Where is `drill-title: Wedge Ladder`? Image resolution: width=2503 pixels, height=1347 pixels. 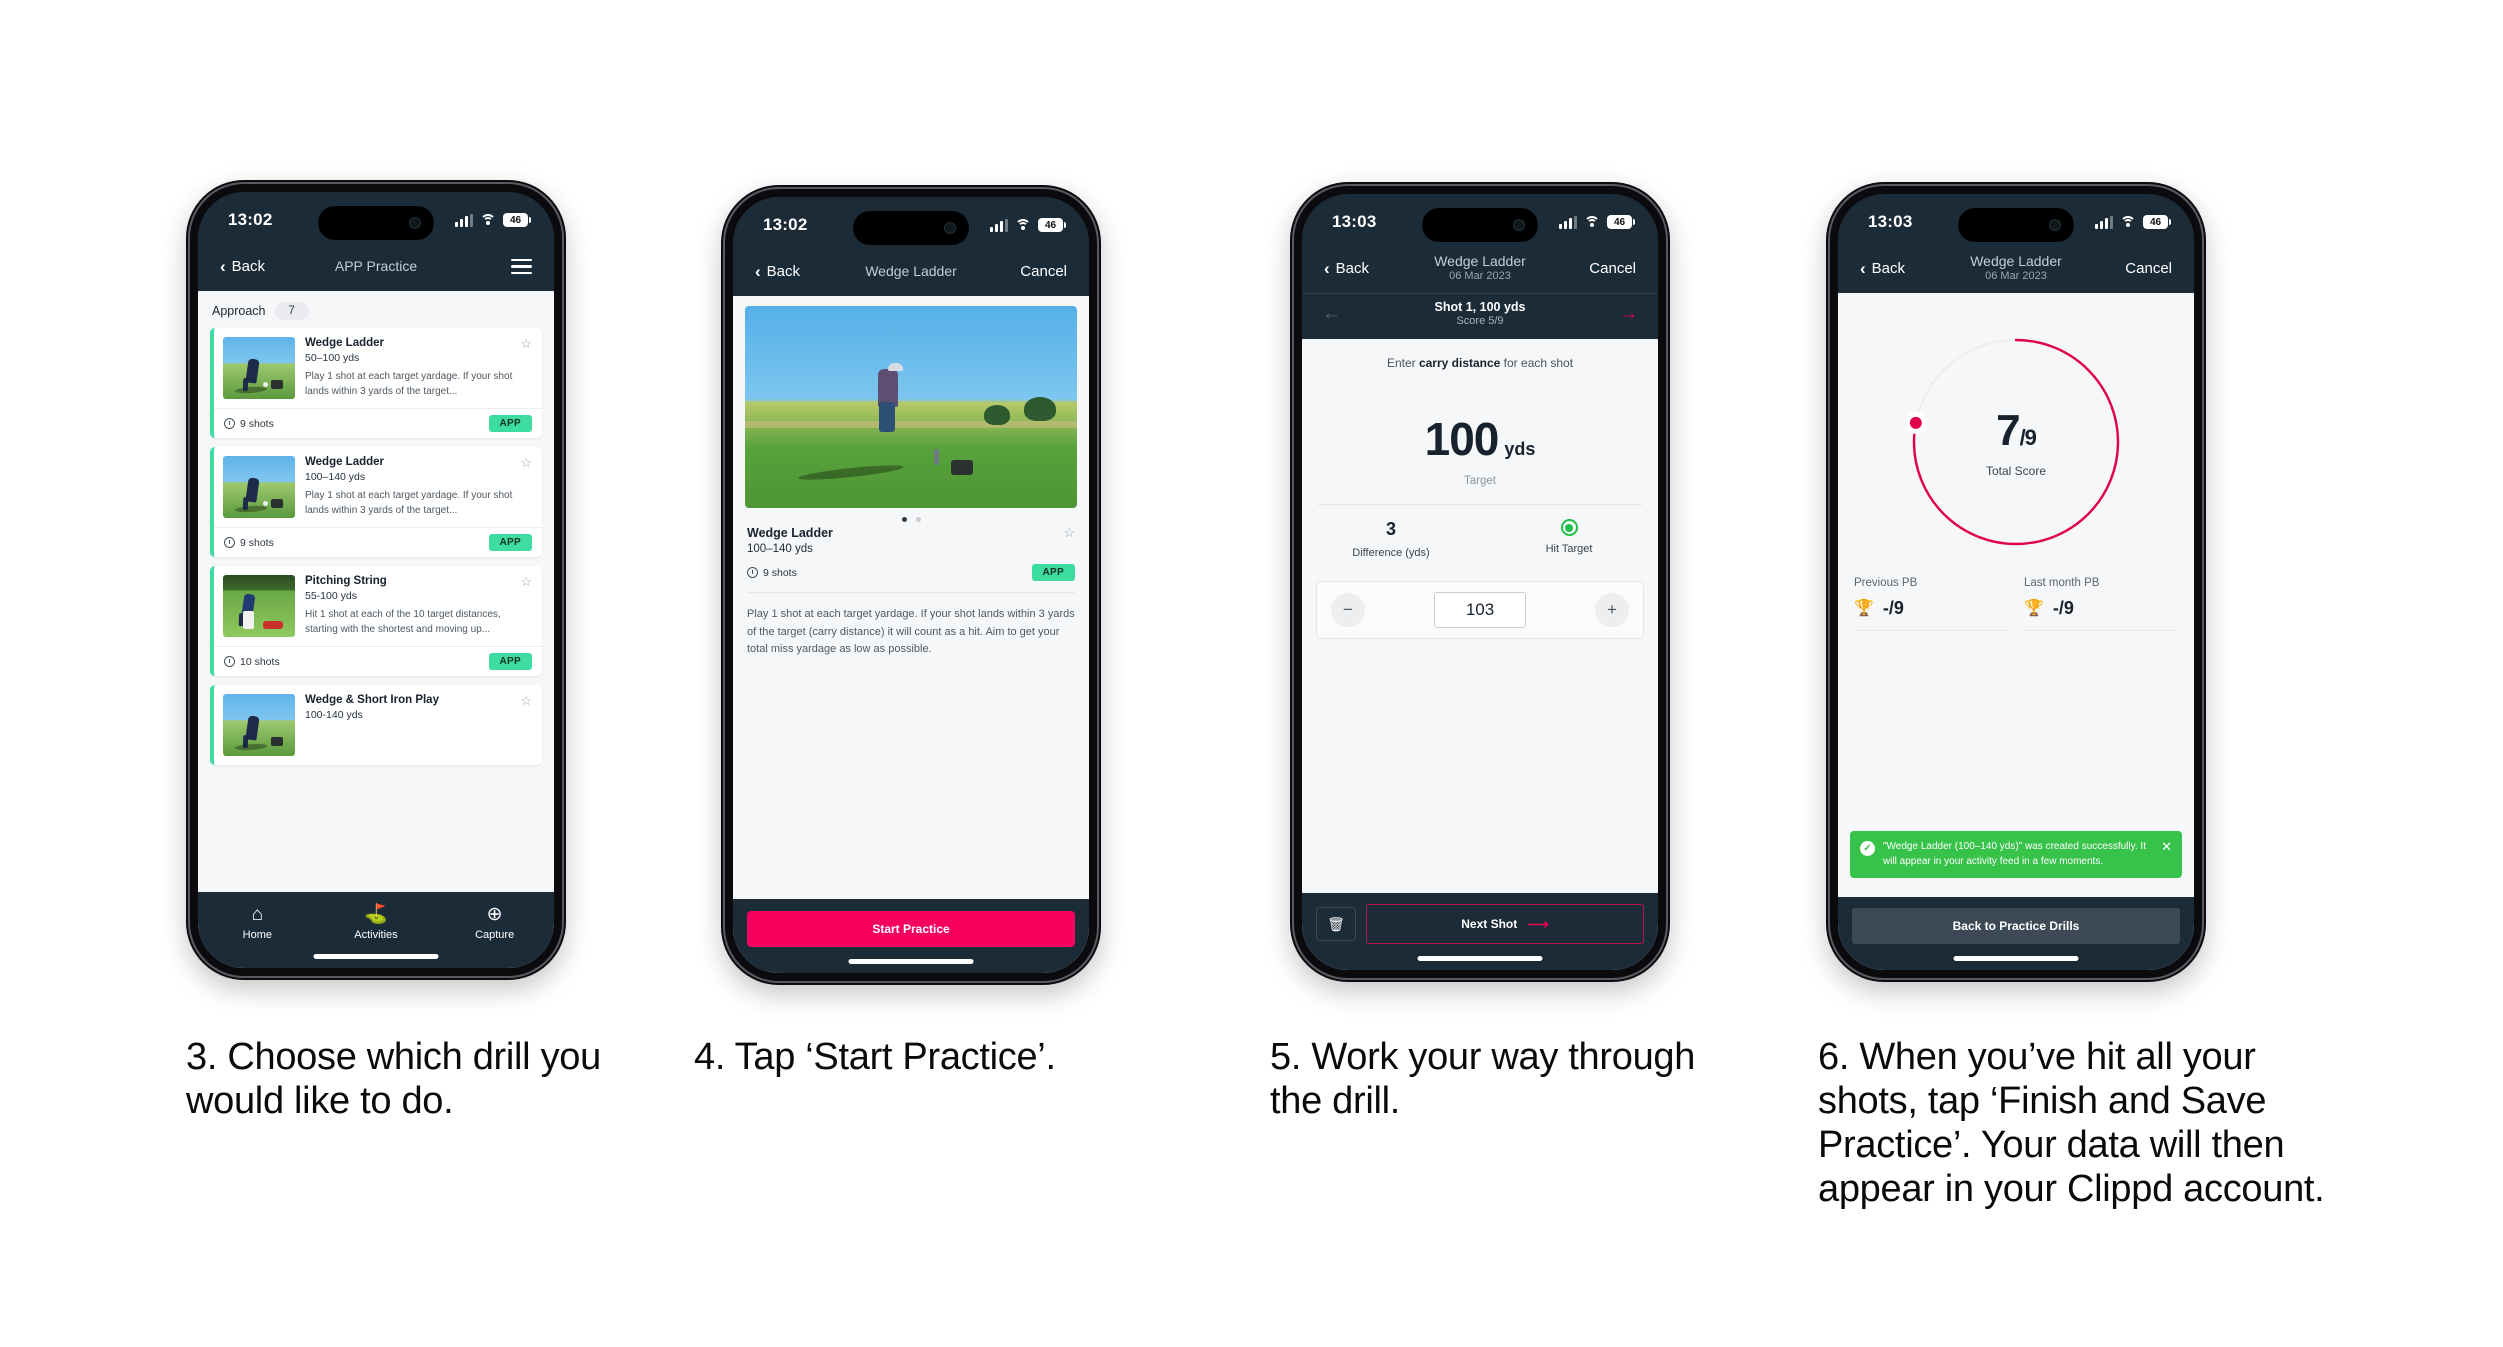 drill-title: Wedge Ladder is located at coordinates (345, 462).